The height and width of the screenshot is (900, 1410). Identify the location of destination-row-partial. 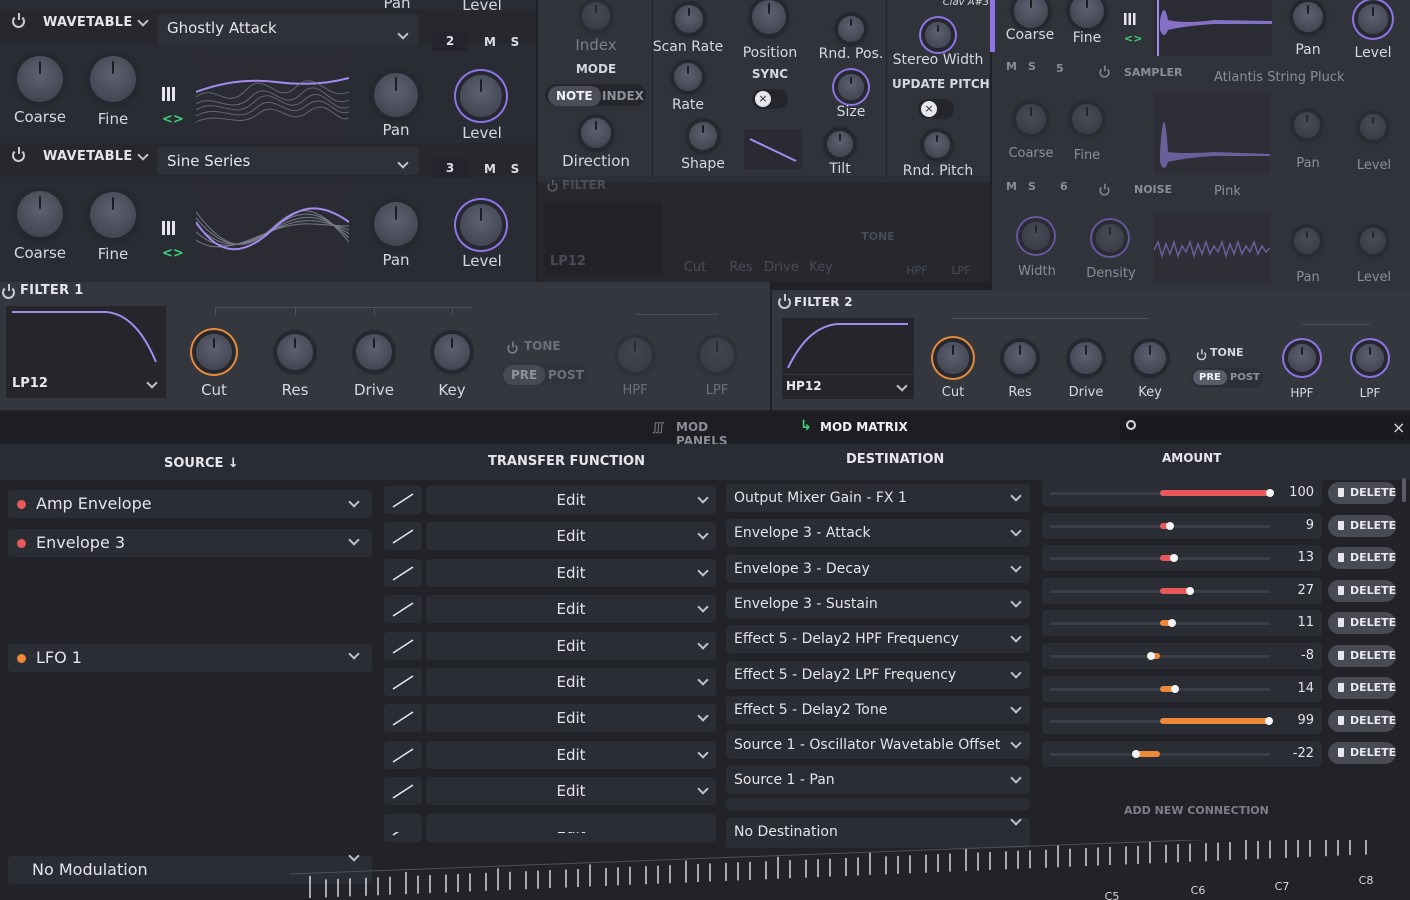
(878, 804).